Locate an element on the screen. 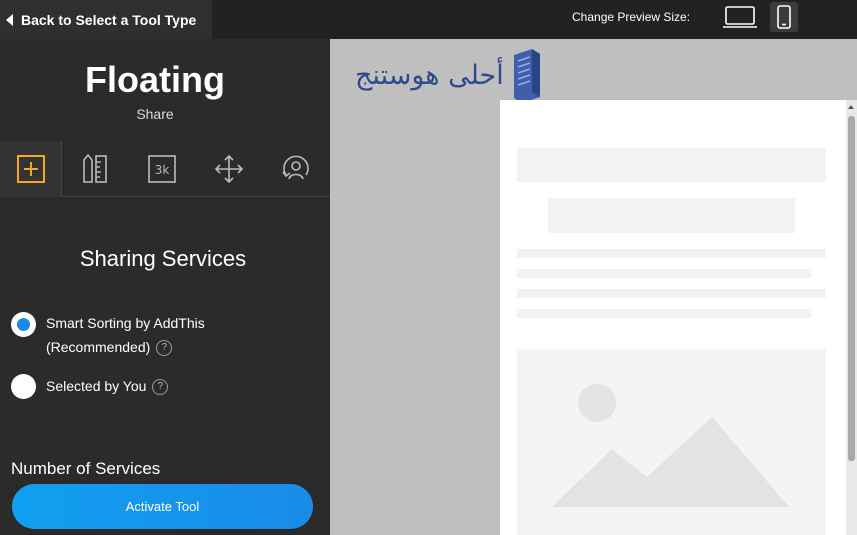 This screenshot has width=857, height=535. site-logo: أحلى هوستنج is located at coordinates (449, 75).